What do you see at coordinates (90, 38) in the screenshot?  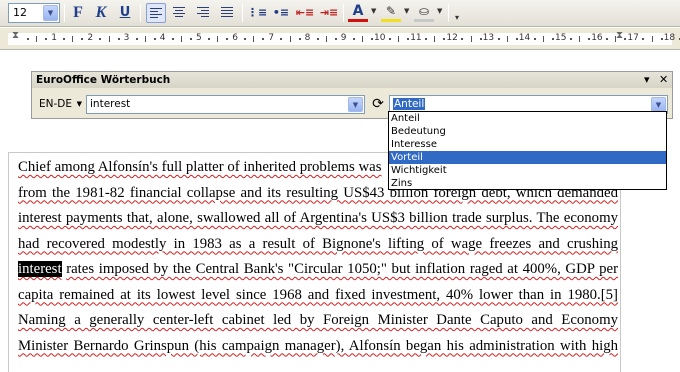 I see `ruler-number: 2` at bounding box center [90, 38].